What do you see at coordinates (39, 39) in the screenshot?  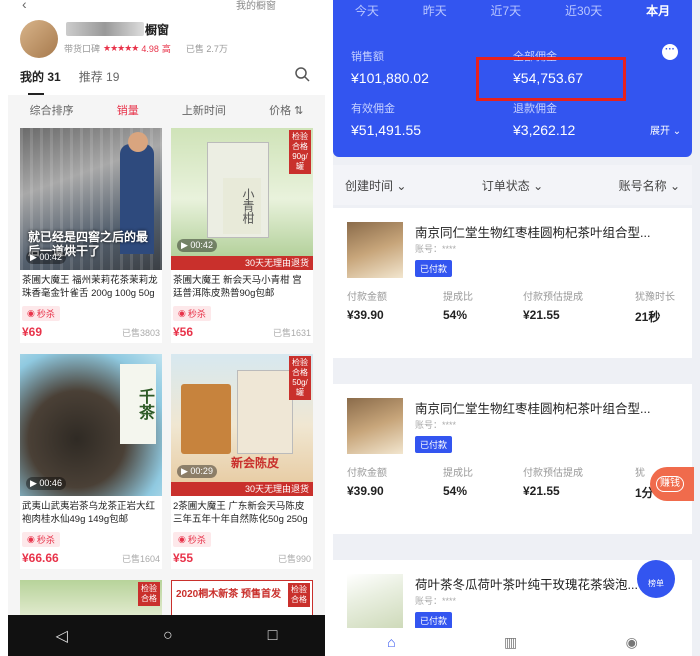 I see `shop-avatar` at bounding box center [39, 39].